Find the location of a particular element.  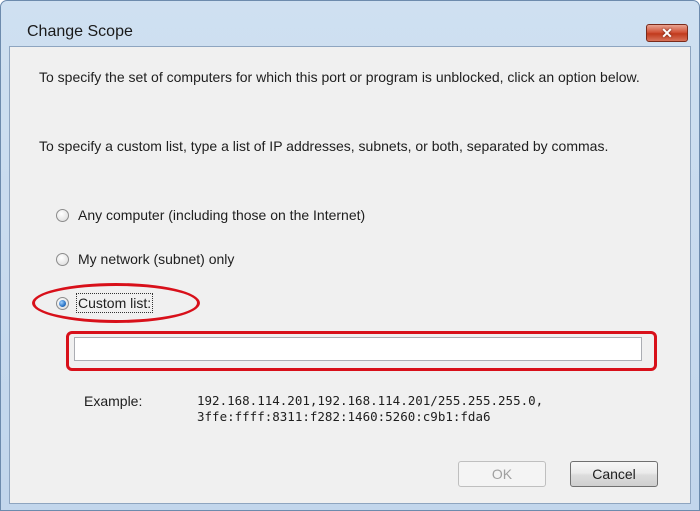

example-line-2: 3ffe:ffff:8311:f282:1460:5260:c9b1:fda6 is located at coordinates (344, 416).